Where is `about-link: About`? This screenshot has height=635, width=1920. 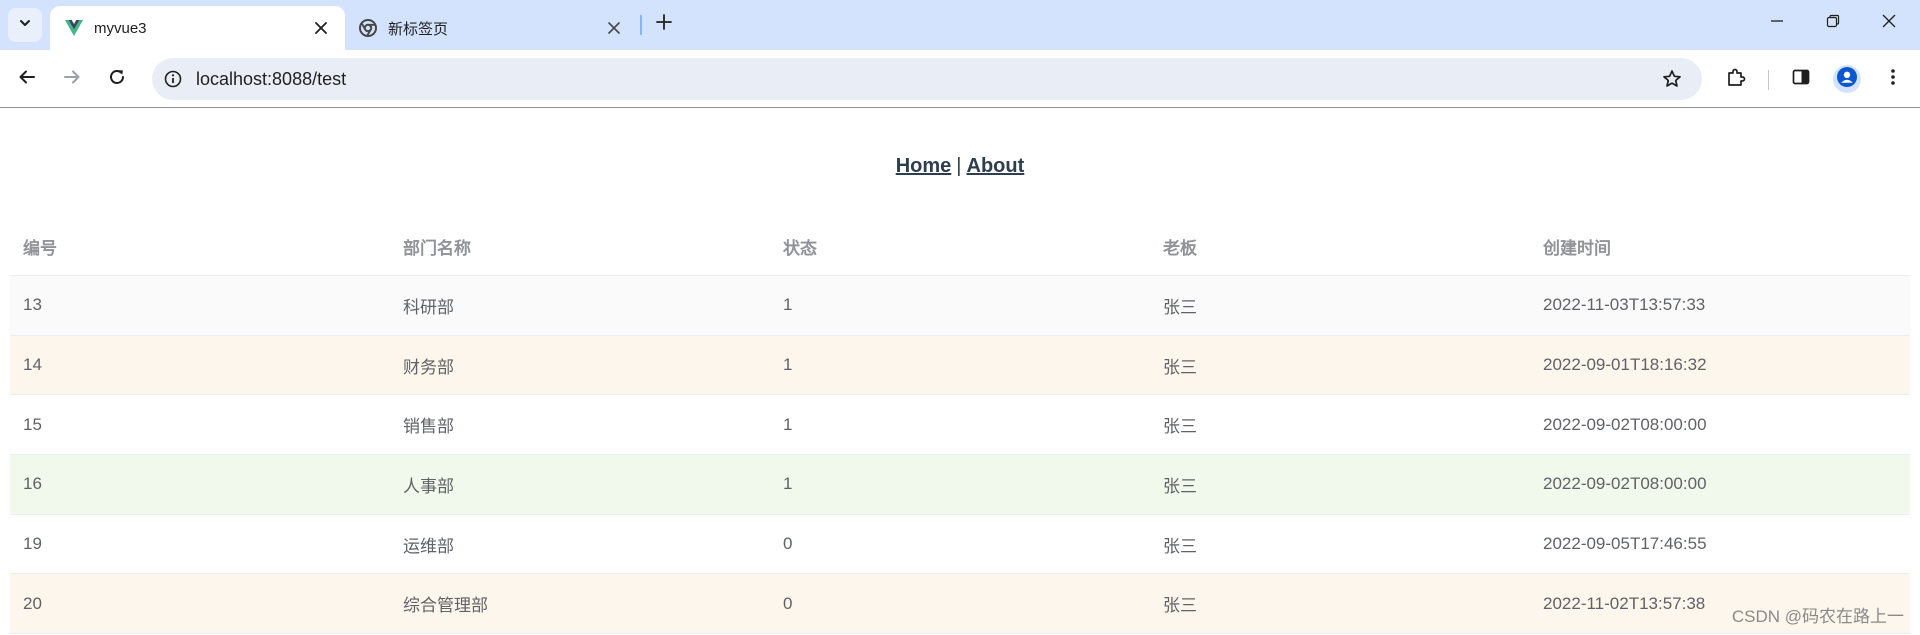
about-link: About is located at coordinates (996, 166).